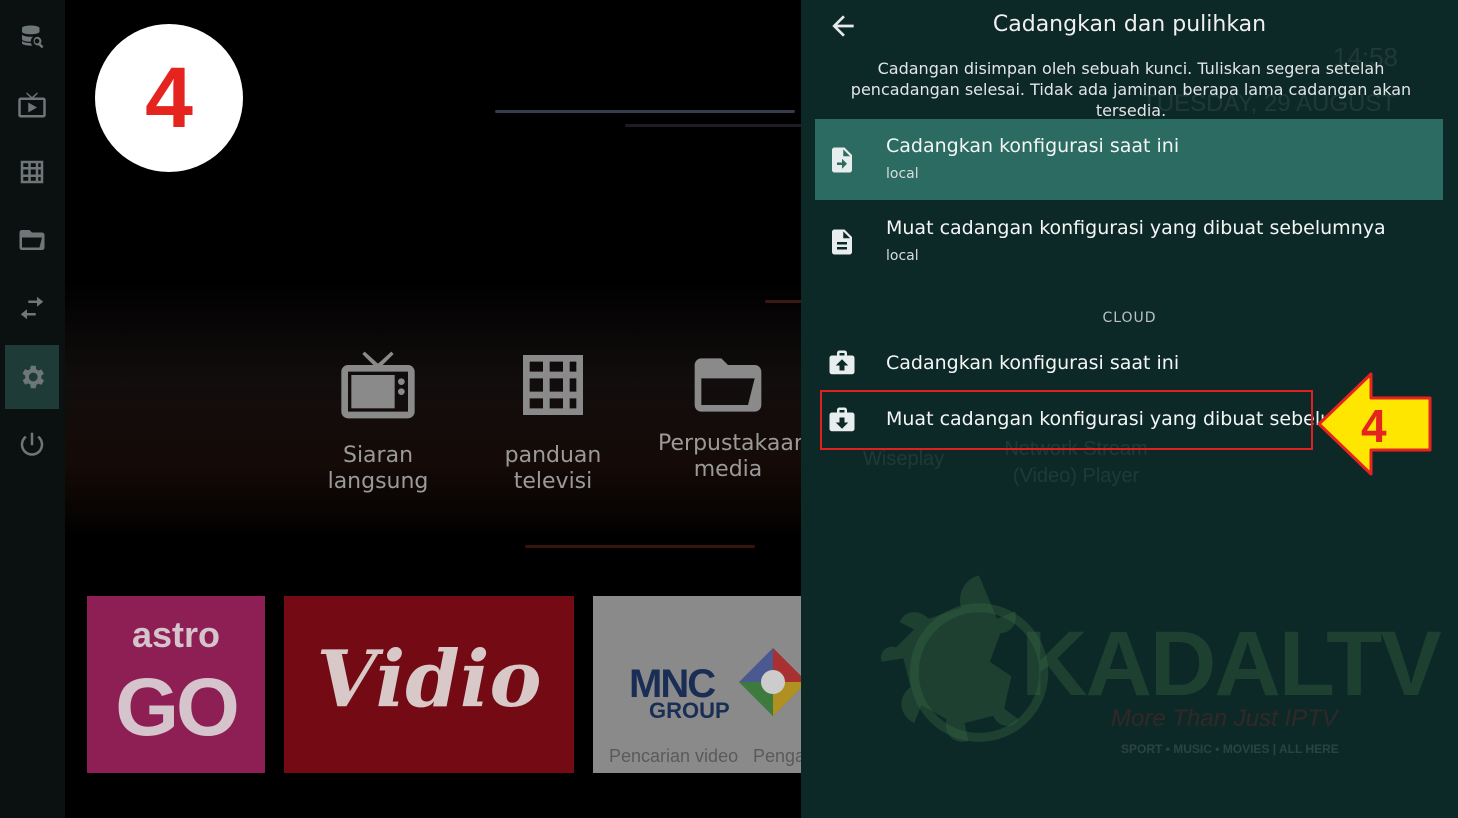 This screenshot has height=818, width=1458. I want to click on app-logo-text: astro, so click(176, 634).